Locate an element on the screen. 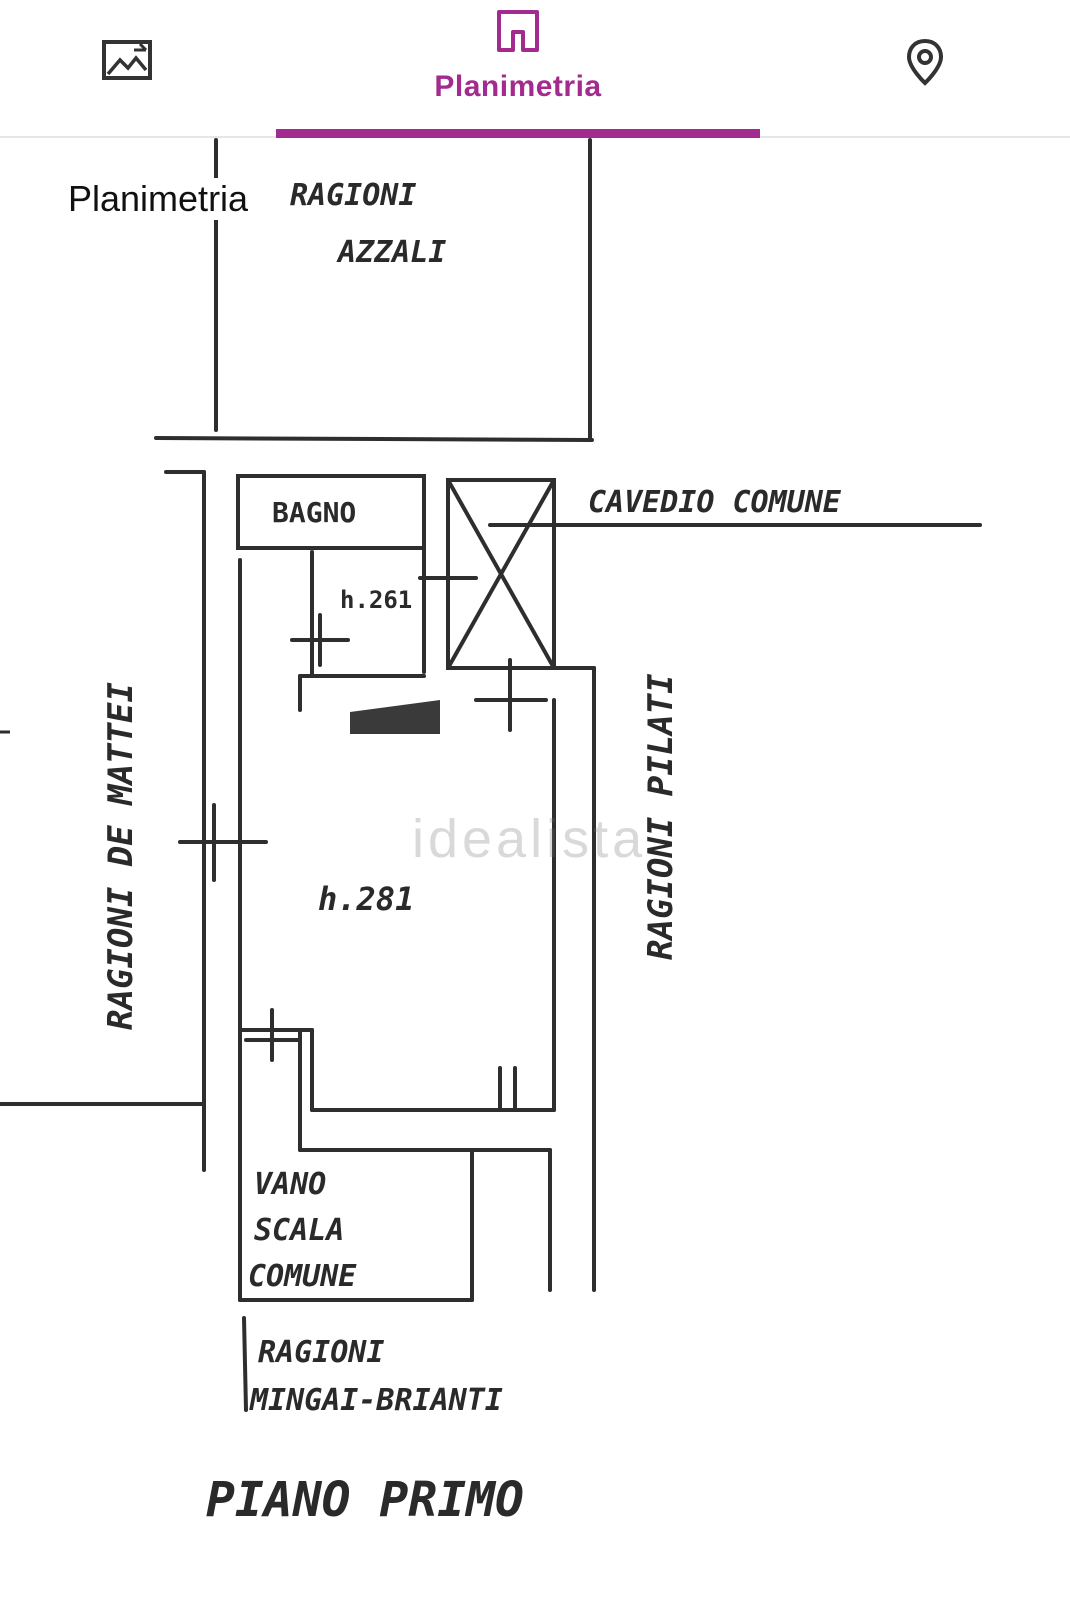  image-icon is located at coordinates (127, 60).